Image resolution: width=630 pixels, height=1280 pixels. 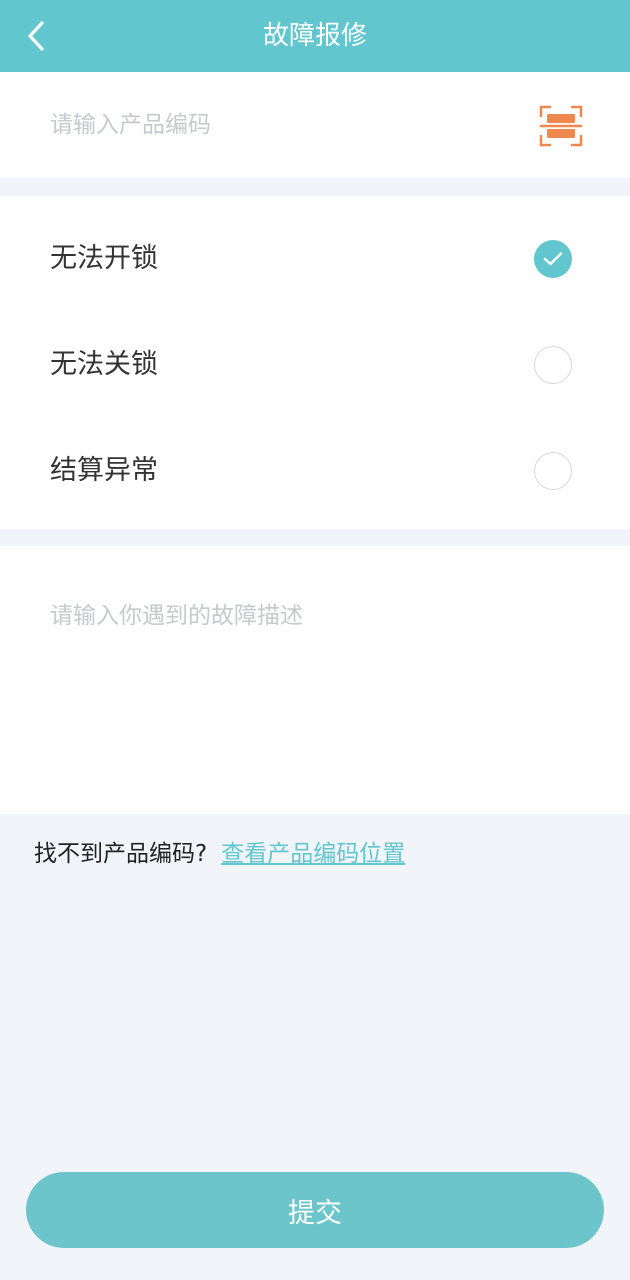 I want to click on scan-code-icon, so click(x=561, y=126).